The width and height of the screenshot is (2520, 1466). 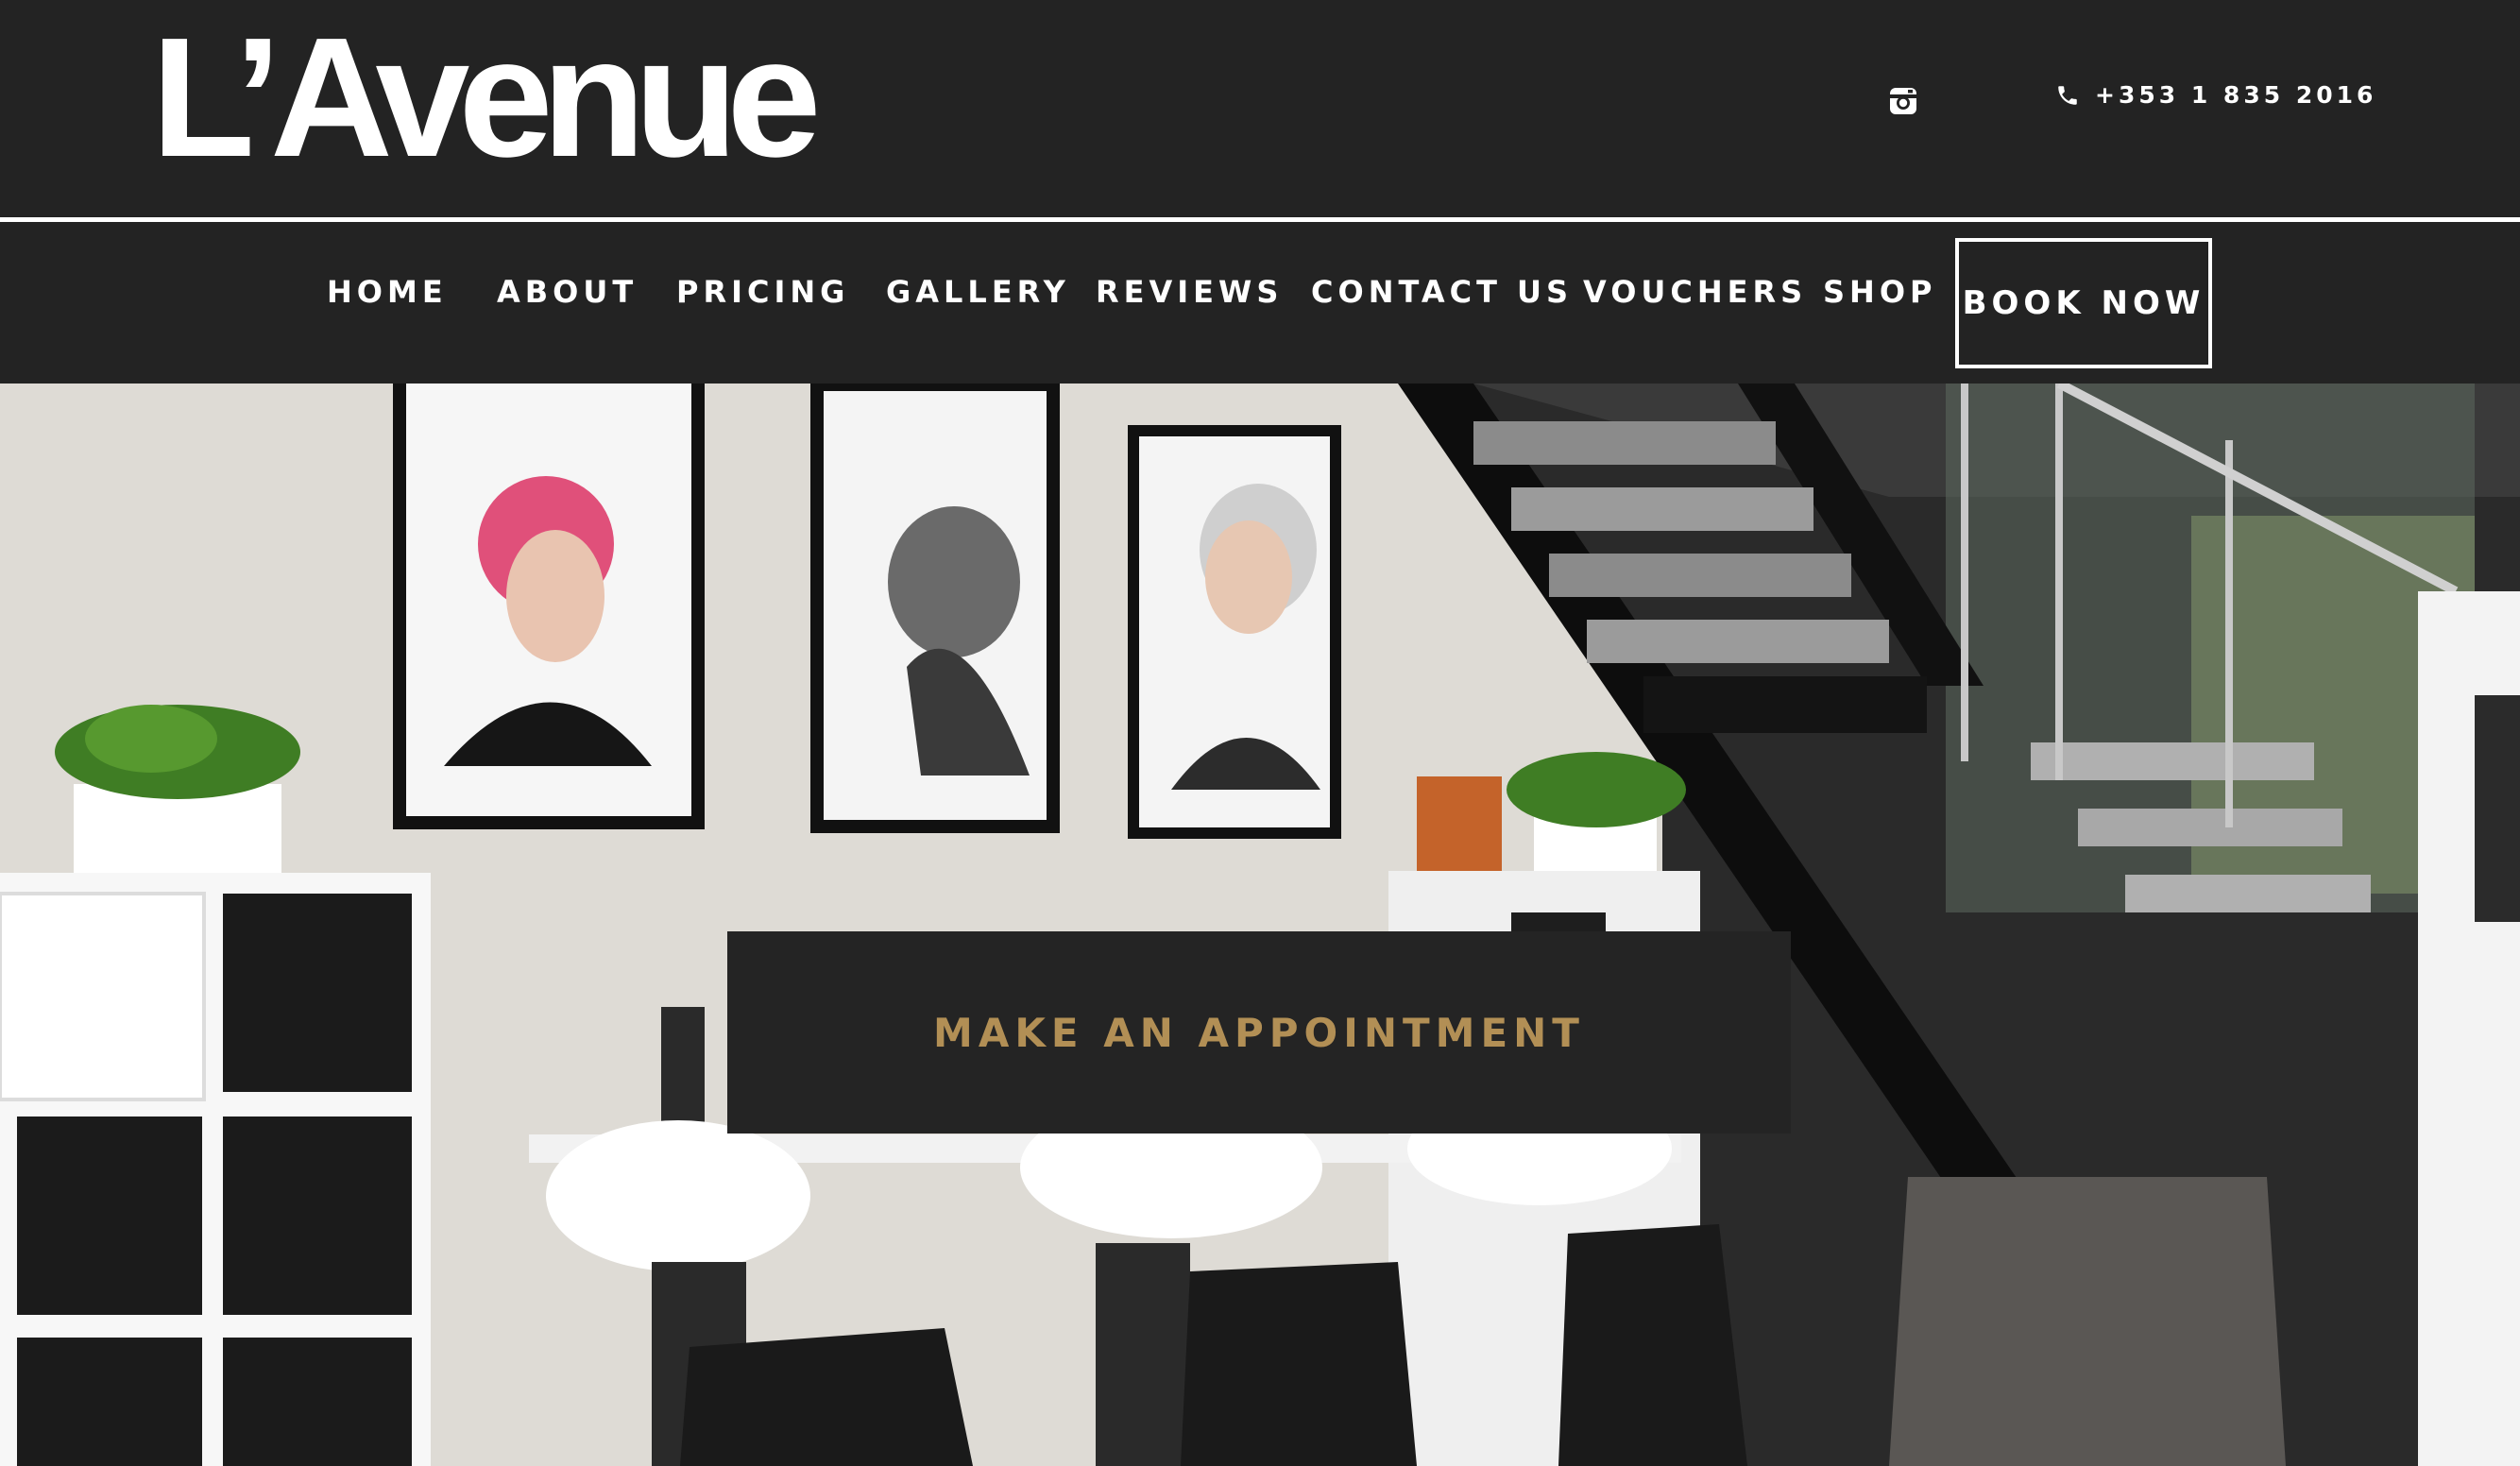 What do you see at coordinates (2068, 95) in the screenshot?
I see `phone-icon` at bounding box center [2068, 95].